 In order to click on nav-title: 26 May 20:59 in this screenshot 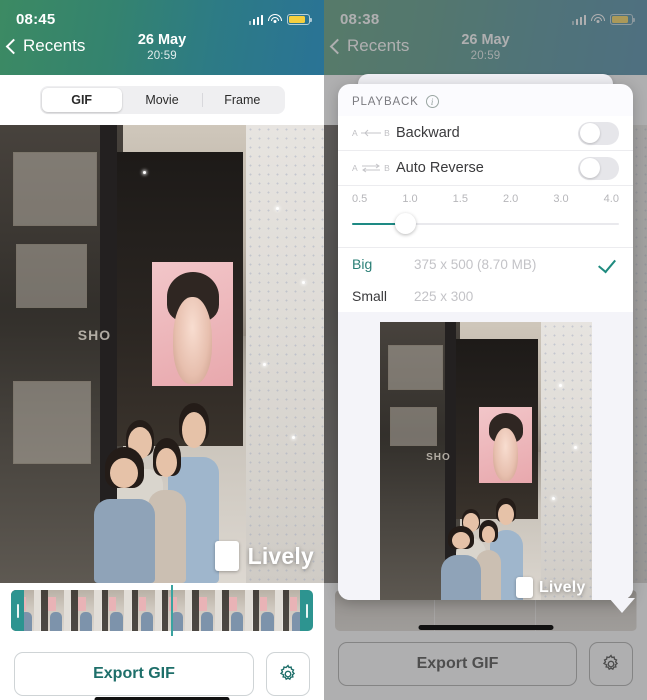, I will do `click(162, 48)`.